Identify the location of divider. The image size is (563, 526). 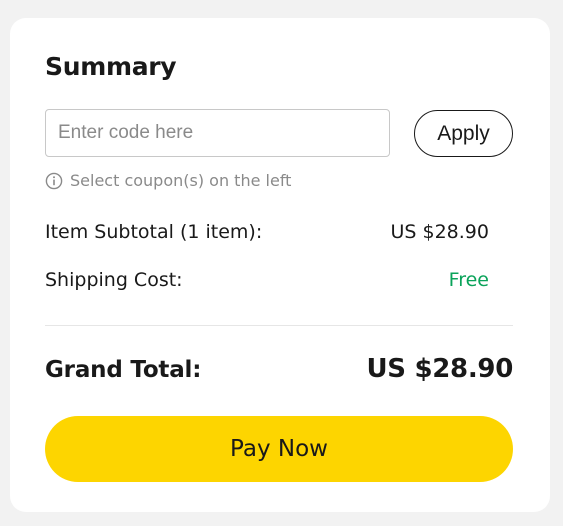
(279, 325).